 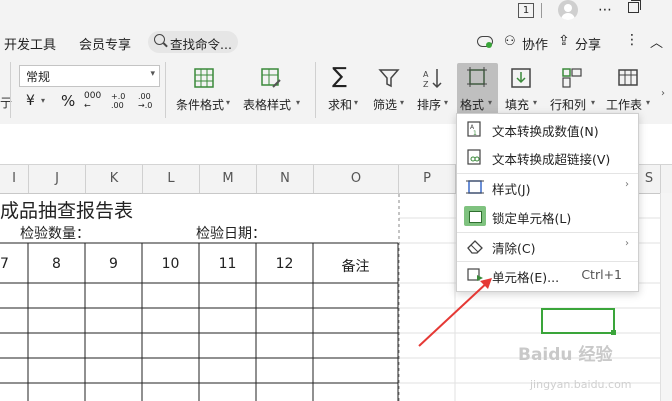 I want to click on thousands-button: 000 ←, so click(x=92, y=101).